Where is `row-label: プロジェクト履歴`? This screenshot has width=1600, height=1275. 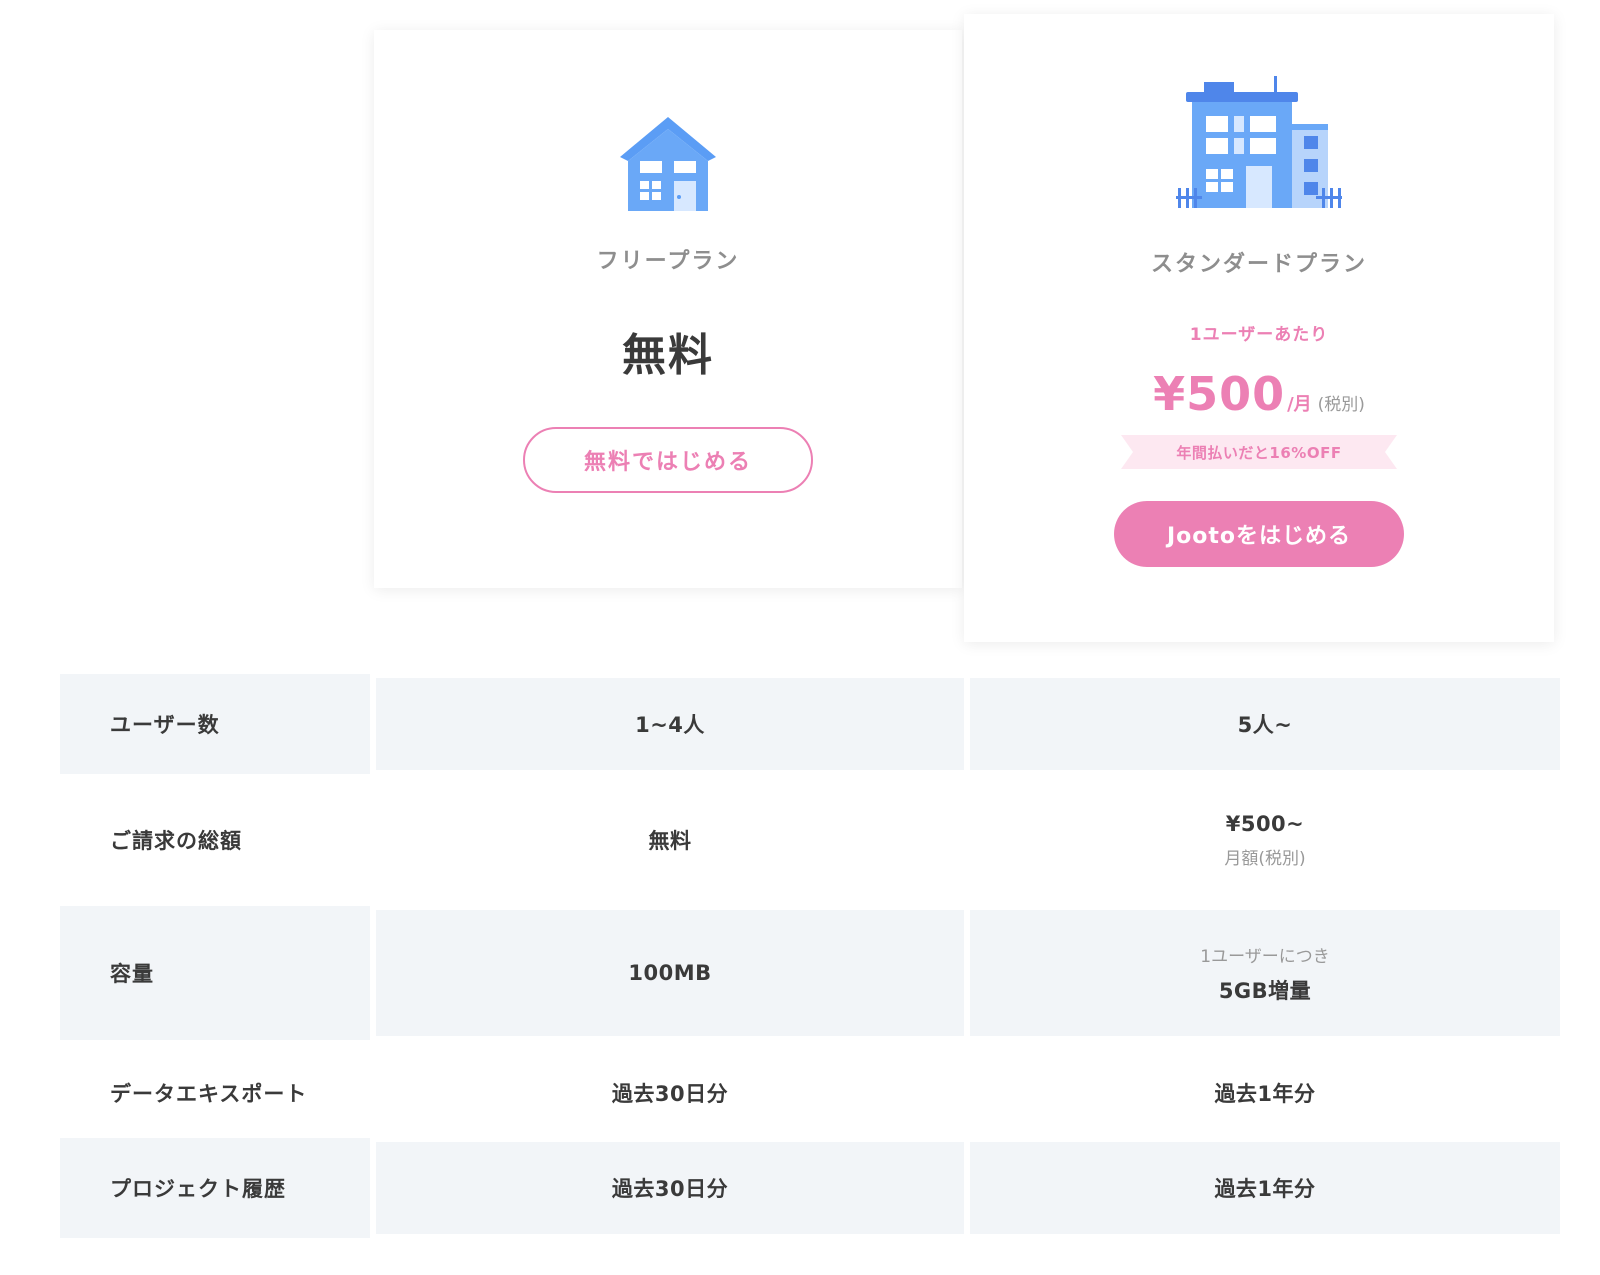
row-label: プロジェクト履歴 is located at coordinates (198, 1189).